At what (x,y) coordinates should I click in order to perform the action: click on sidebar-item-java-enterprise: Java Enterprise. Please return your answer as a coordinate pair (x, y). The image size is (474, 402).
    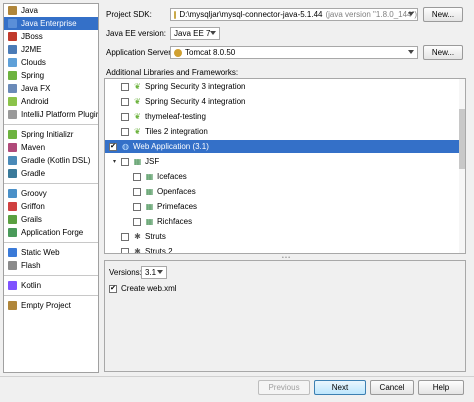
    Looking at the image, I should click on (51, 23).